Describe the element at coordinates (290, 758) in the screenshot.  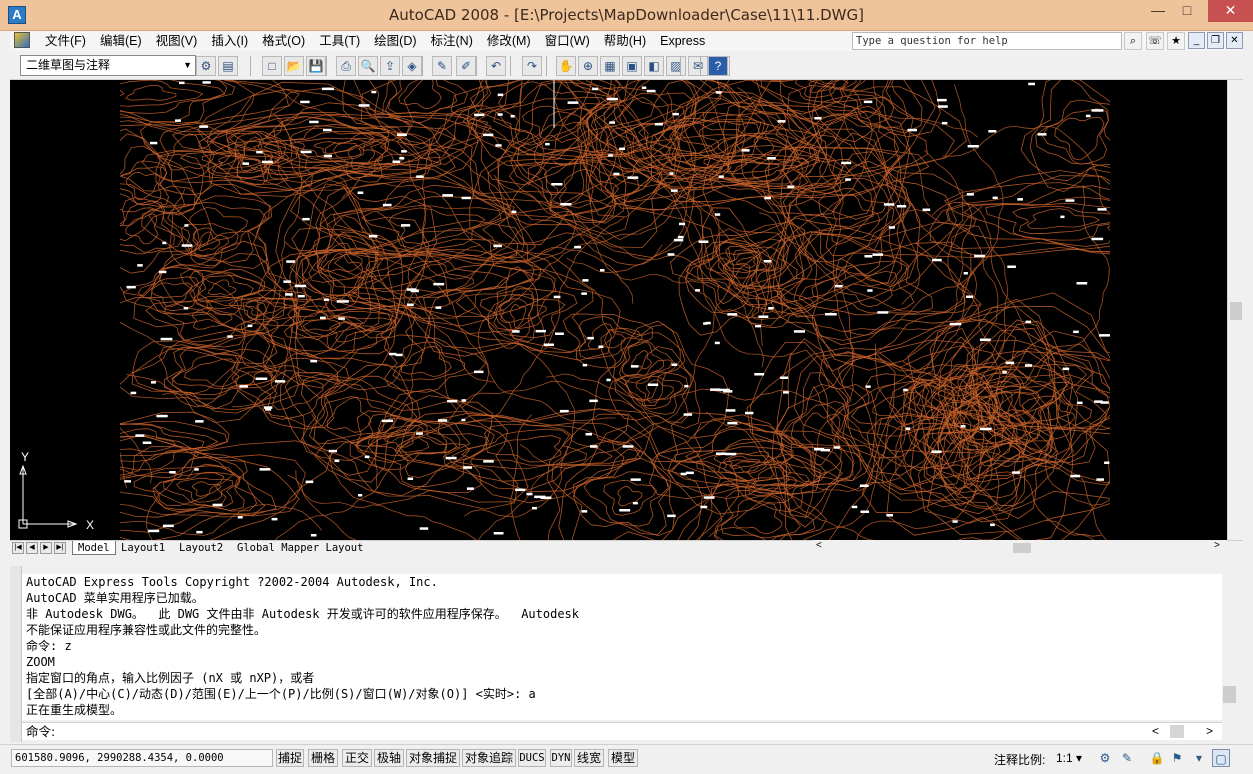
I see `status-toggle-button: 捕捉` at that location.